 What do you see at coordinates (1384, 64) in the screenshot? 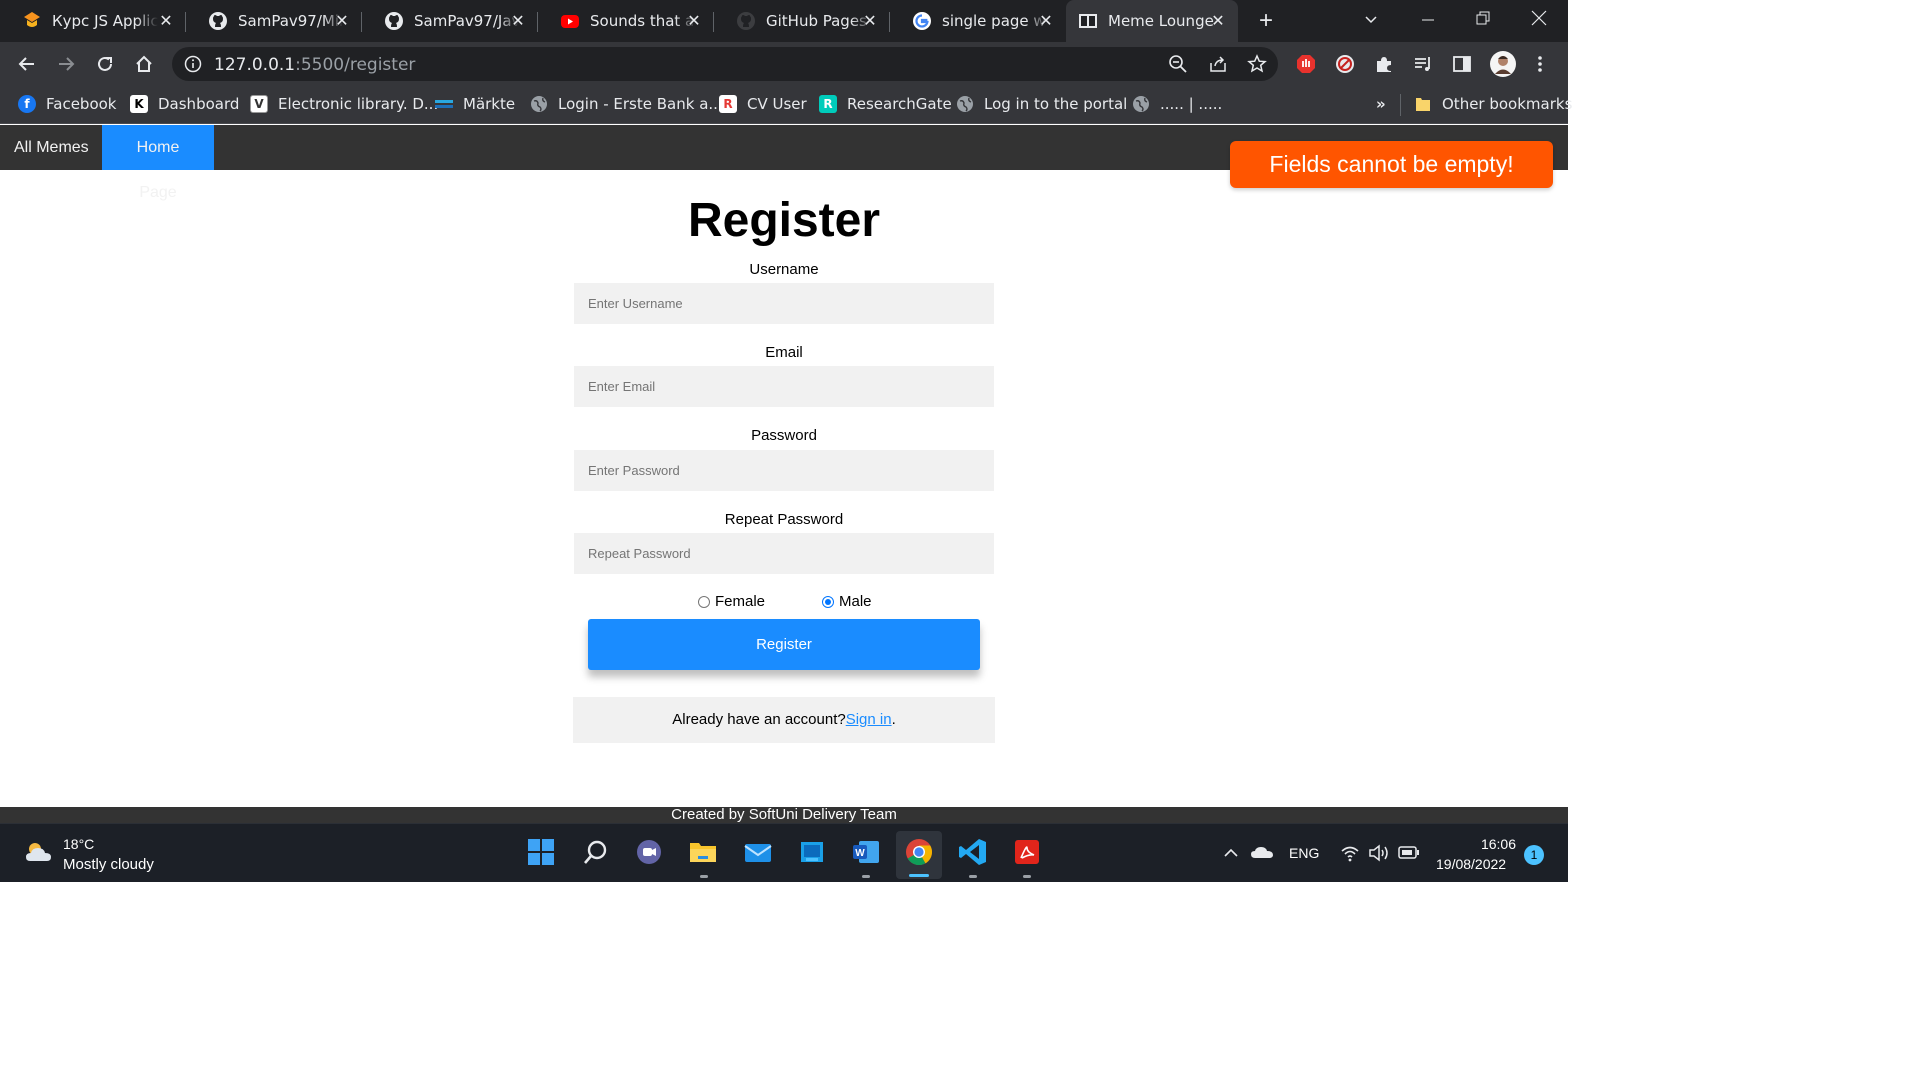
I see `extensions-icon` at bounding box center [1384, 64].